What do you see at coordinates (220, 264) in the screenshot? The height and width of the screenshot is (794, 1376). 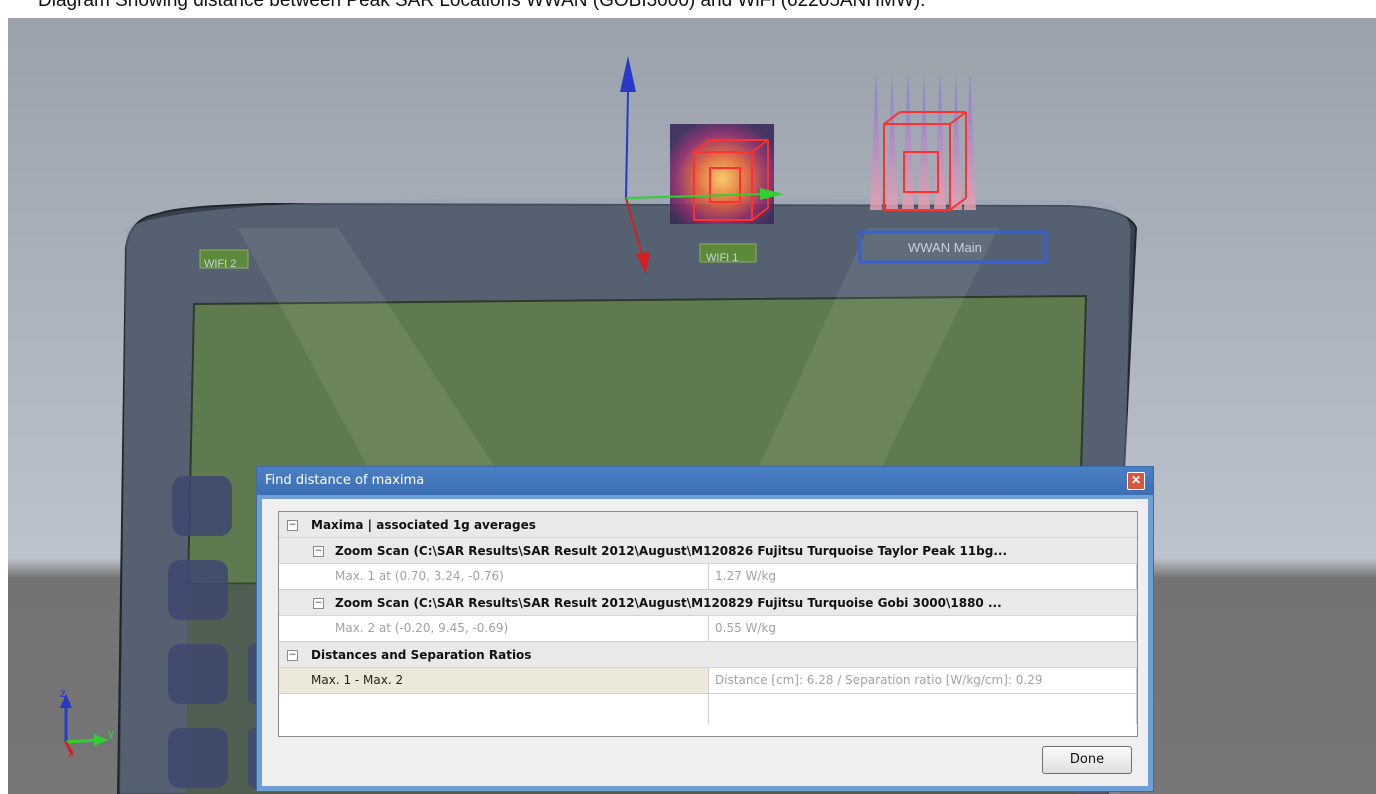 I see `wifi2-label: WIFI 2` at bounding box center [220, 264].